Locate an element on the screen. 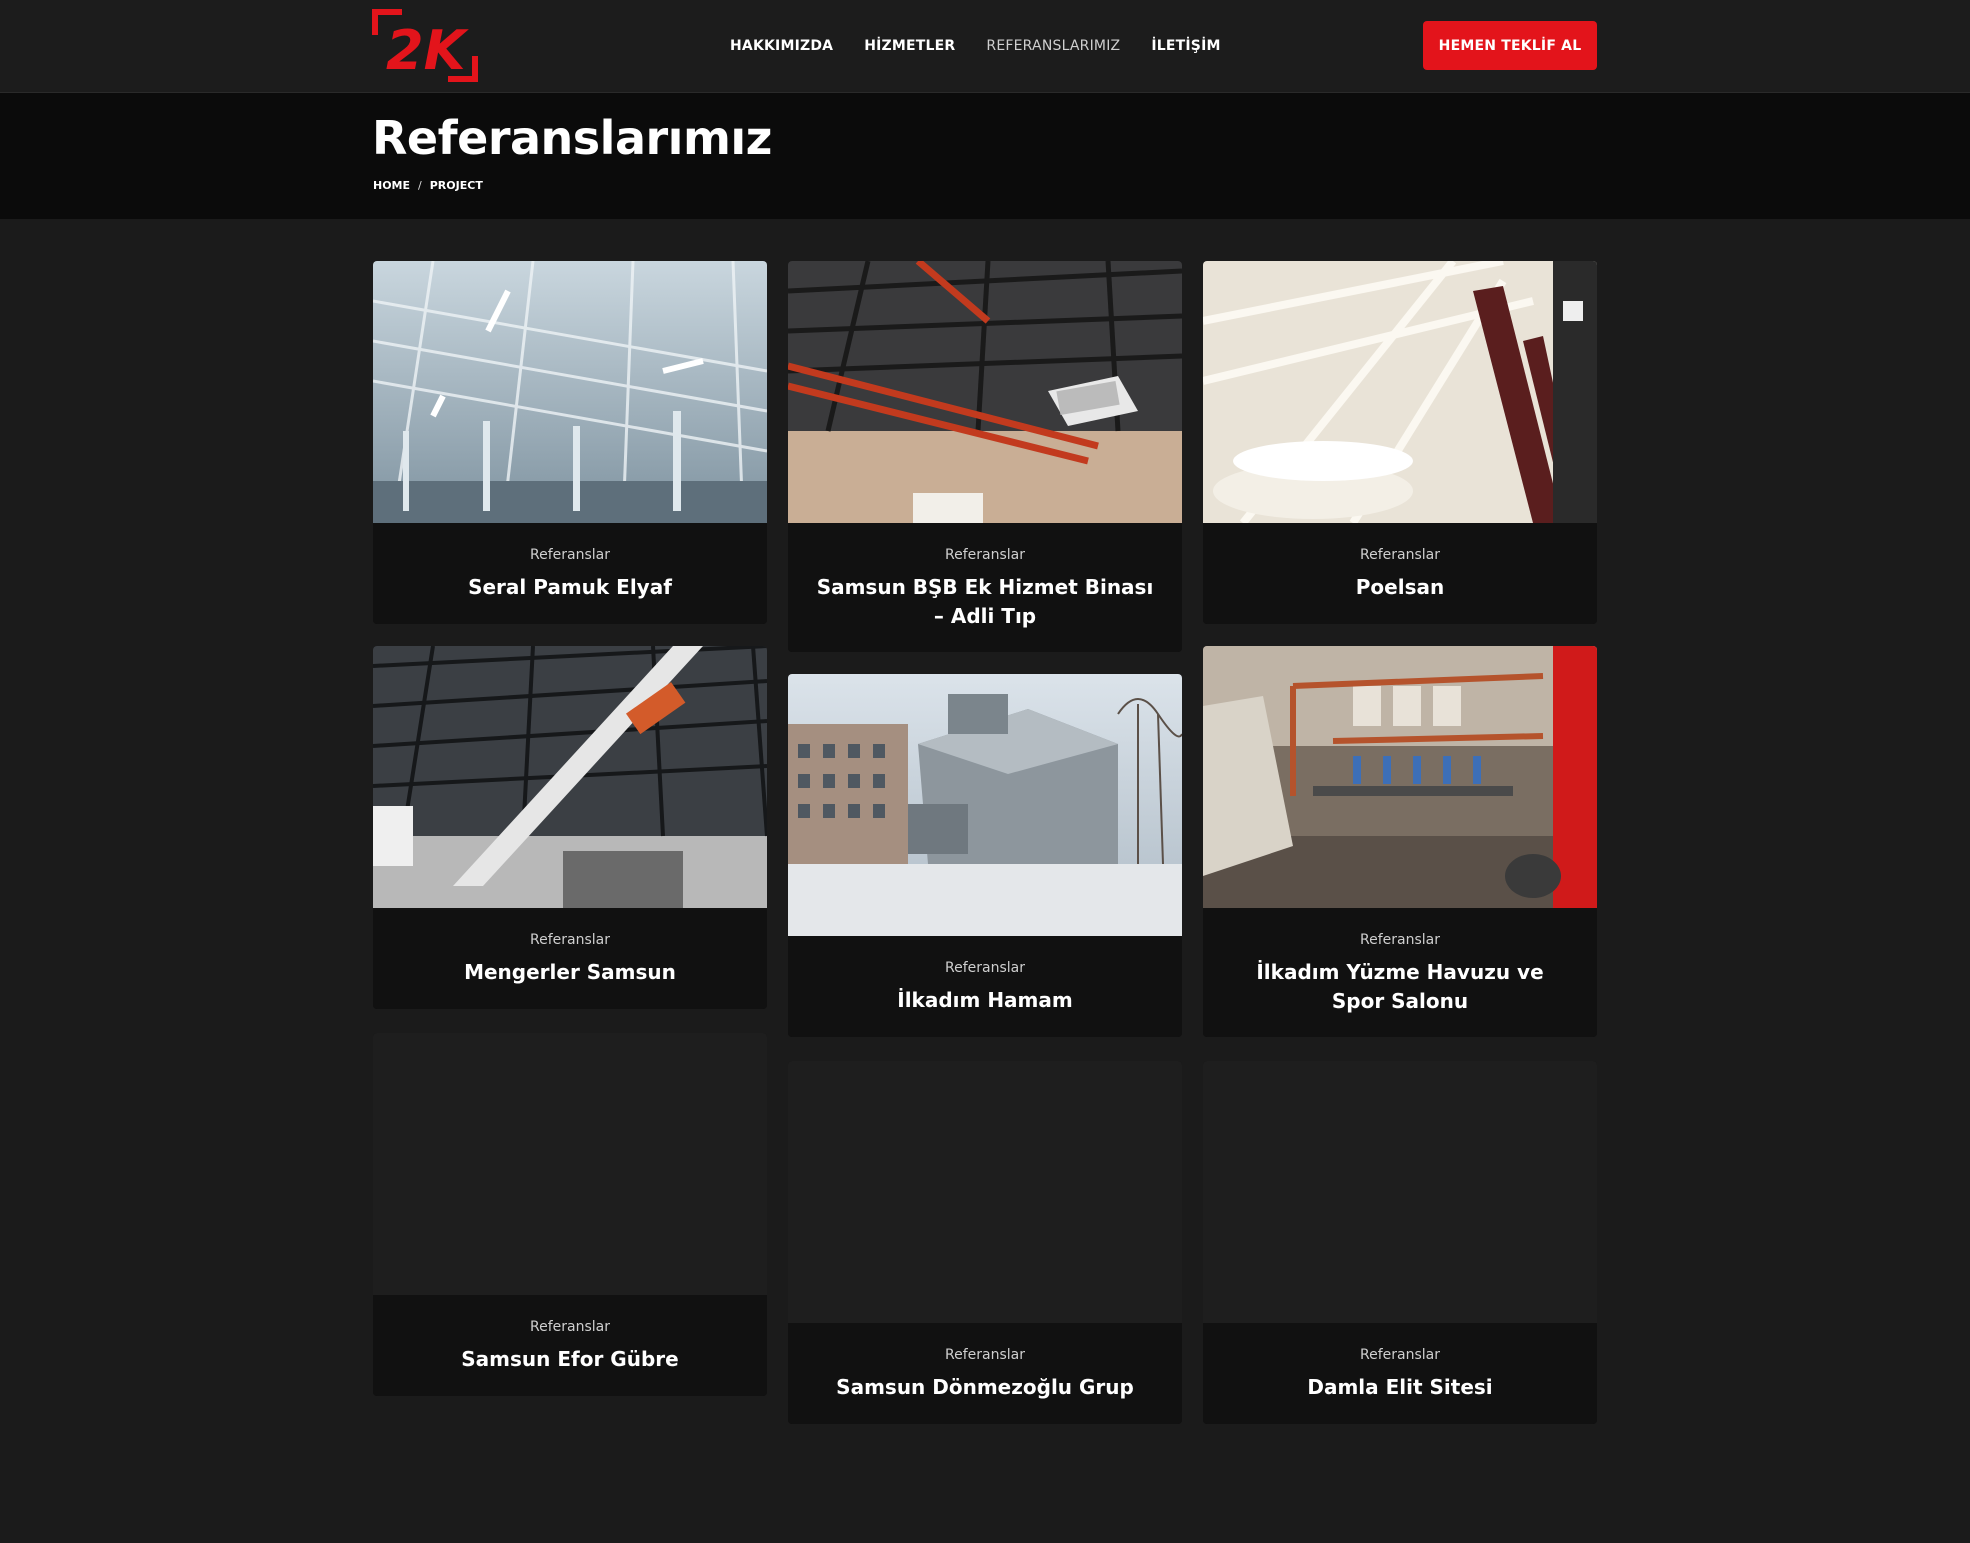 The image size is (1970, 1543). nav-referanslarimiz: REFERANSLARIMIZ is located at coordinates (1053, 46).